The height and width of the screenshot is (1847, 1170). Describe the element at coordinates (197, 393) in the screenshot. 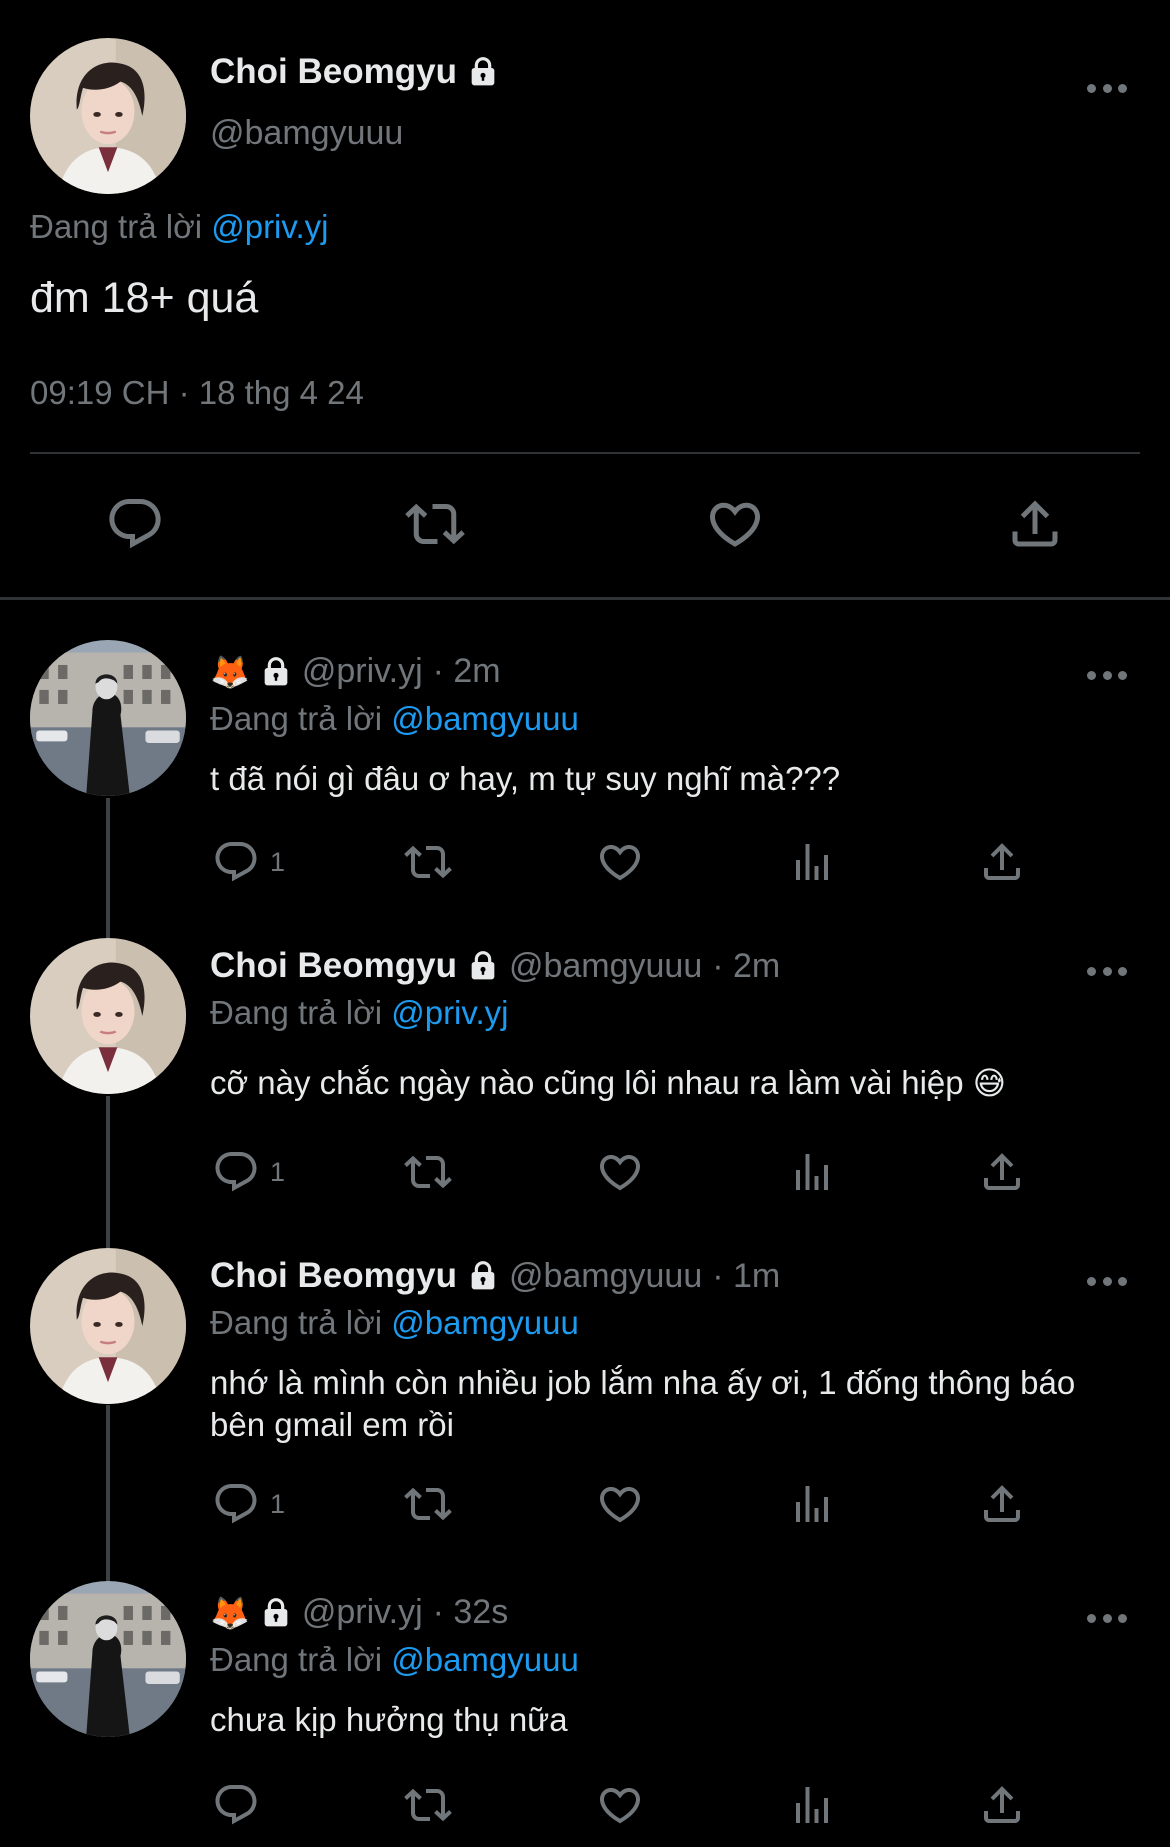

I see `tweet-timestamp: 09:19 CH · 18 thg 4 24` at that location.